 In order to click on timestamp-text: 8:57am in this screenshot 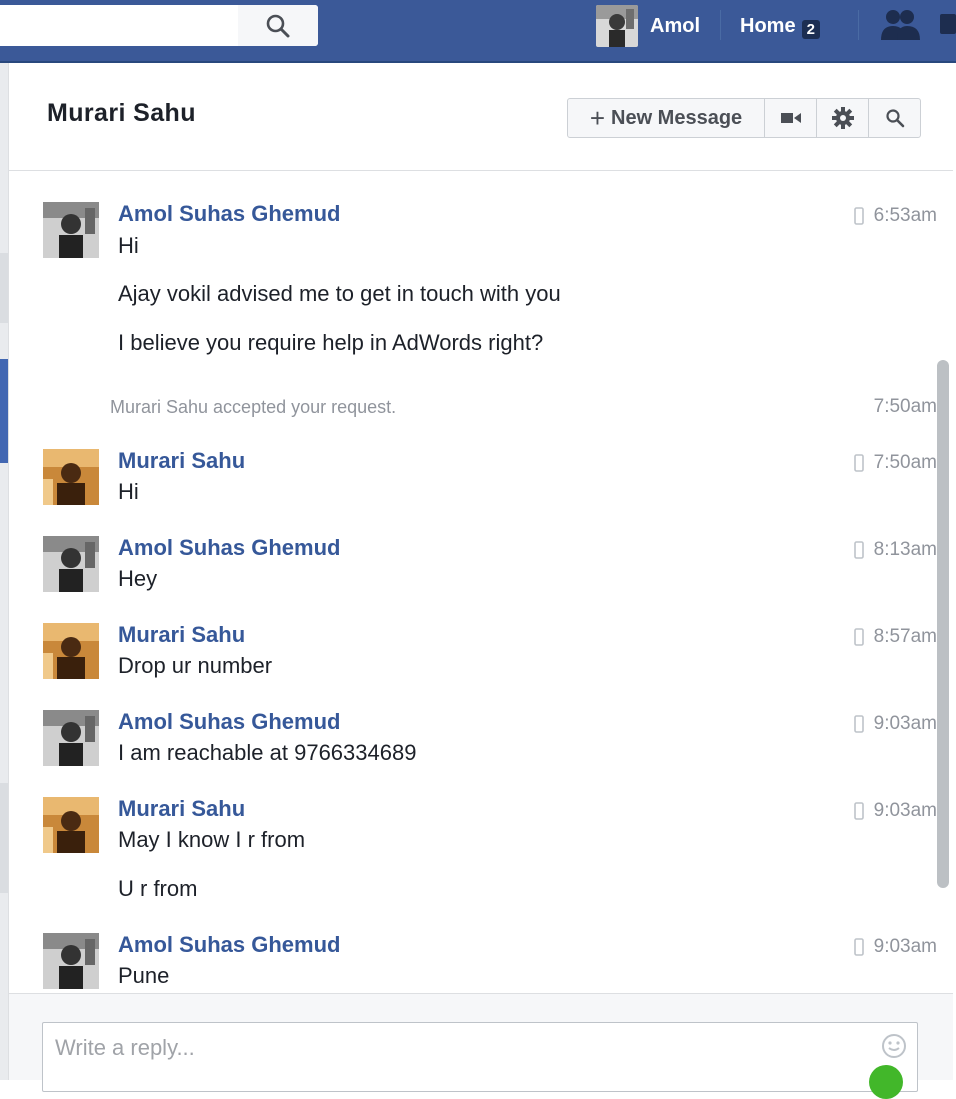, I will do `click(905, 636)`.